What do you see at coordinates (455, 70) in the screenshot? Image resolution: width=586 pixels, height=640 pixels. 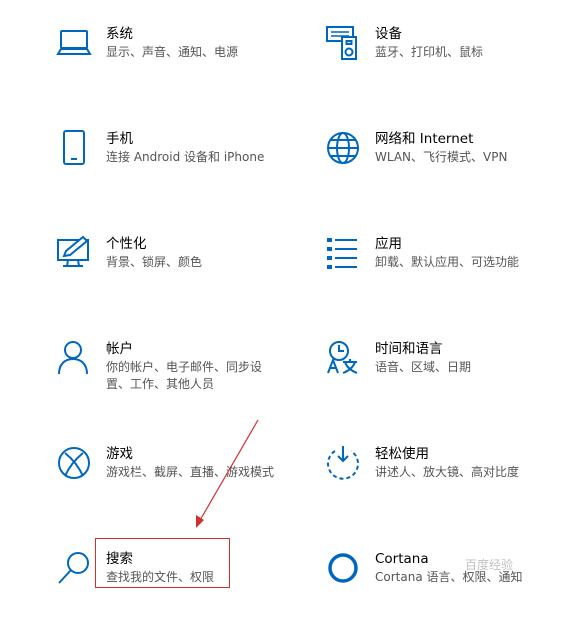 I see `tile-devices: 设备 蓝牙、打印机、鼠标` at bounding box center [455, 70].